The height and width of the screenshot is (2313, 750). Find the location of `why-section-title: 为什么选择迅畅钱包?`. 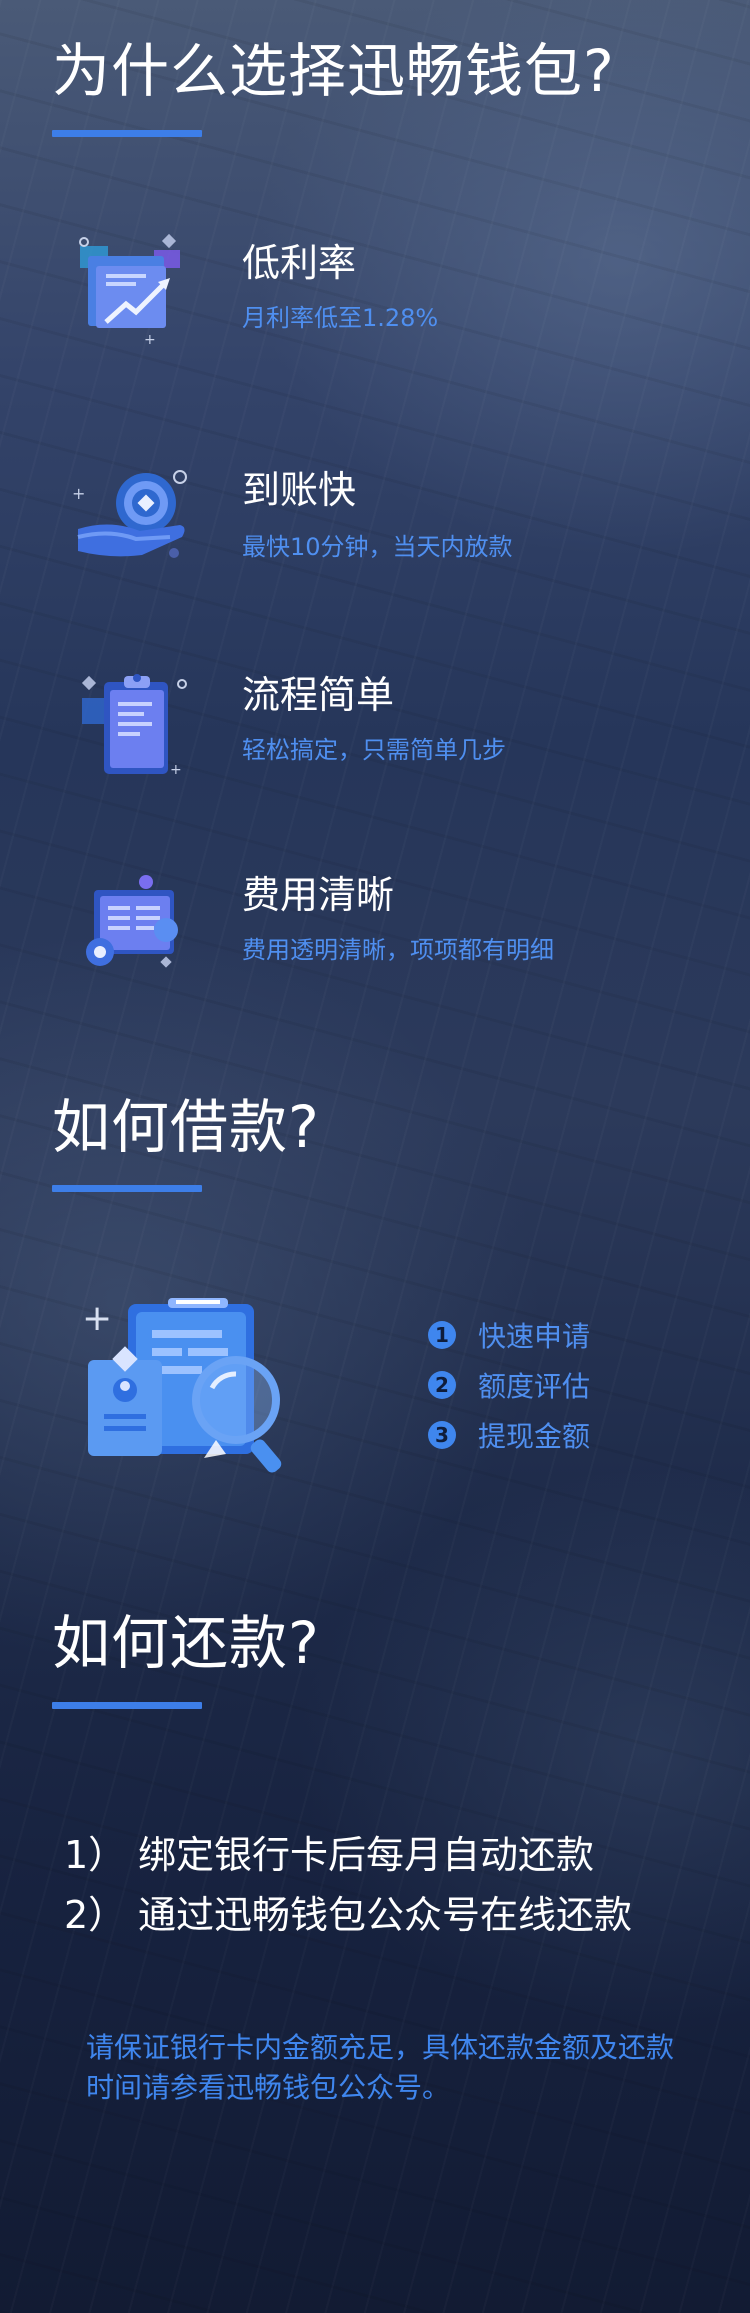

why-section-title: 为什么选择迅畅钱包? is located at coordinates (333, 71).